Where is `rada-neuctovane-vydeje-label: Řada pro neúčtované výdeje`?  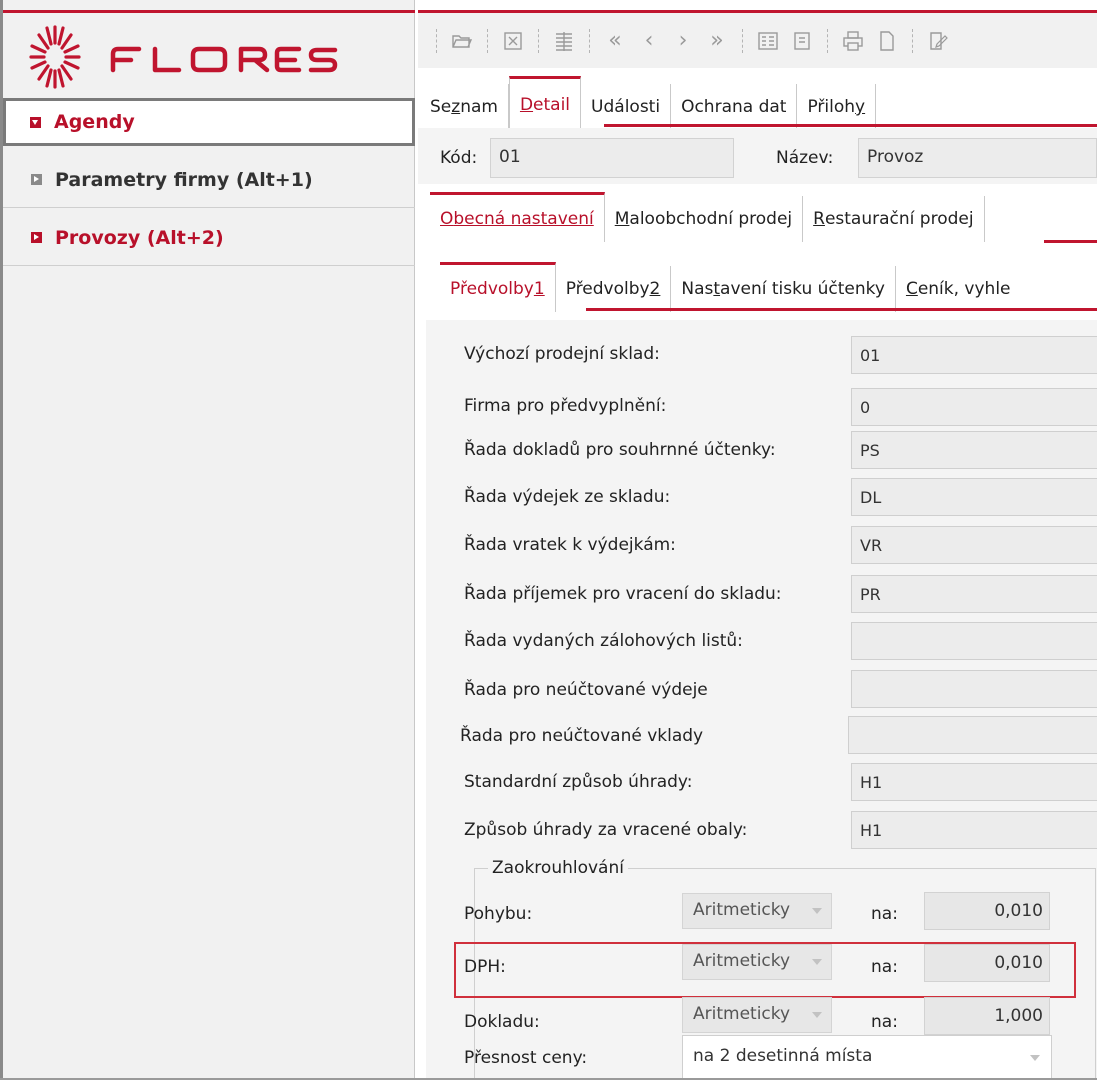
rada-neuctovane-vydeje-label: Řada pro neúčtované výdeje is located at coordinates (586, 690).